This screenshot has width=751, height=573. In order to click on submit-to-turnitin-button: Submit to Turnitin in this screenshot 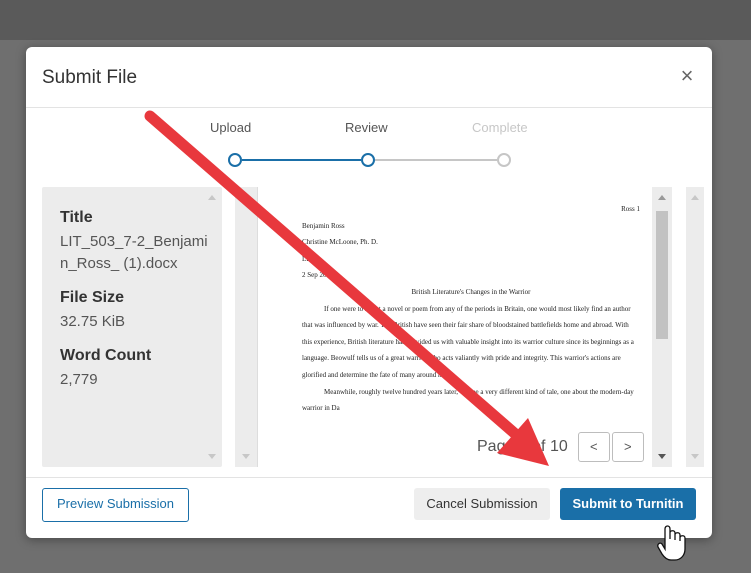, I will do `click(628, 504)`.